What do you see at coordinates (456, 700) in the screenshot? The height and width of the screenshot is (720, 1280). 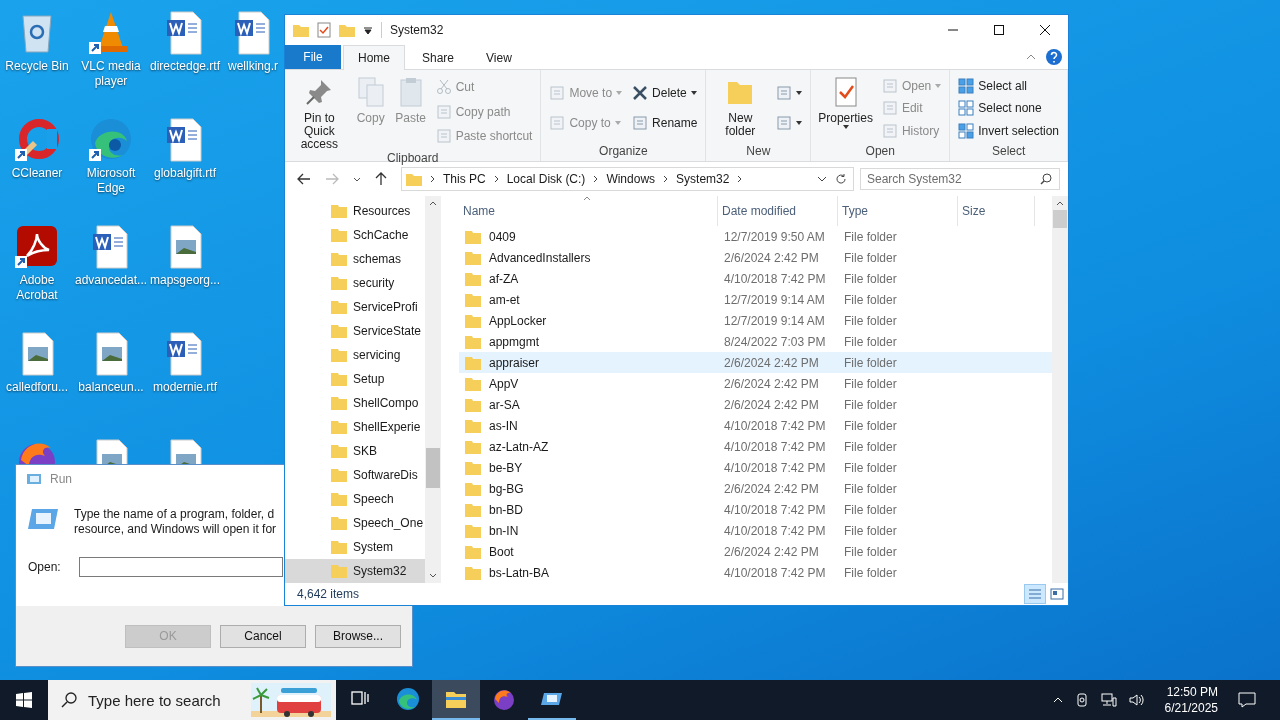 I see `explorer-taskbar-button` at bounding box center [456, 700].